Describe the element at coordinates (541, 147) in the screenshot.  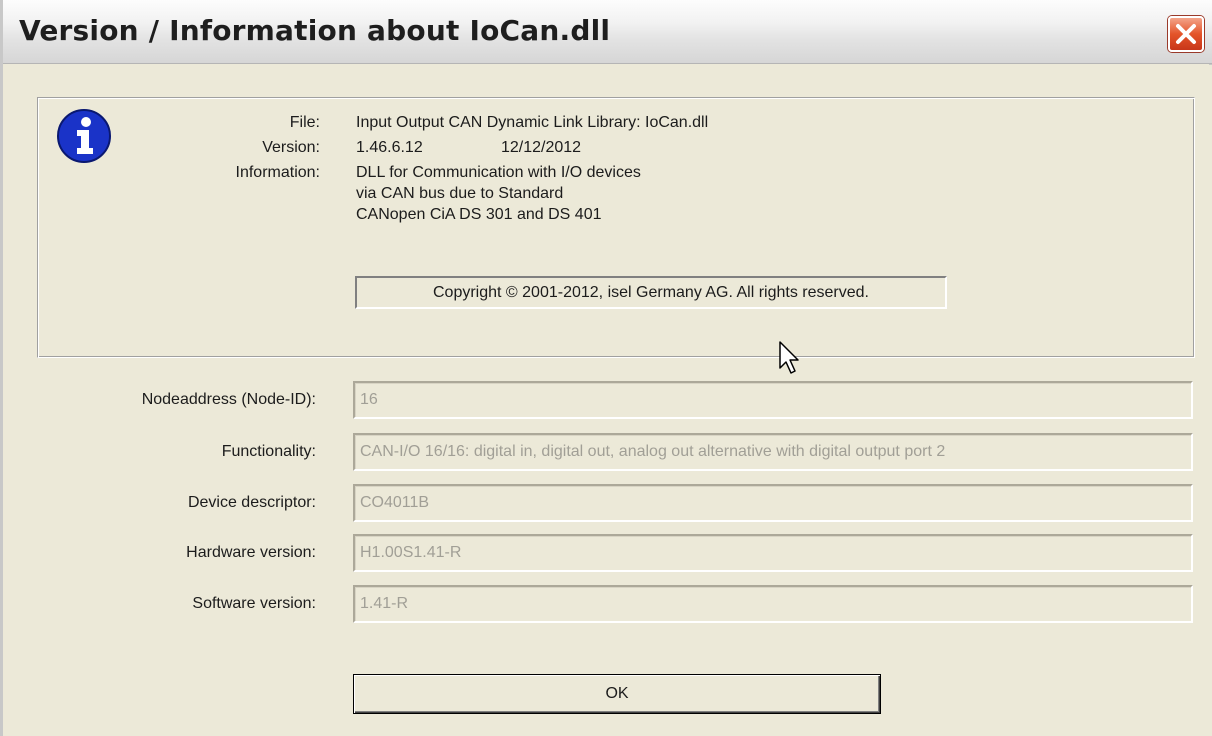
I see `version-date: 12/12/2012` at that location.